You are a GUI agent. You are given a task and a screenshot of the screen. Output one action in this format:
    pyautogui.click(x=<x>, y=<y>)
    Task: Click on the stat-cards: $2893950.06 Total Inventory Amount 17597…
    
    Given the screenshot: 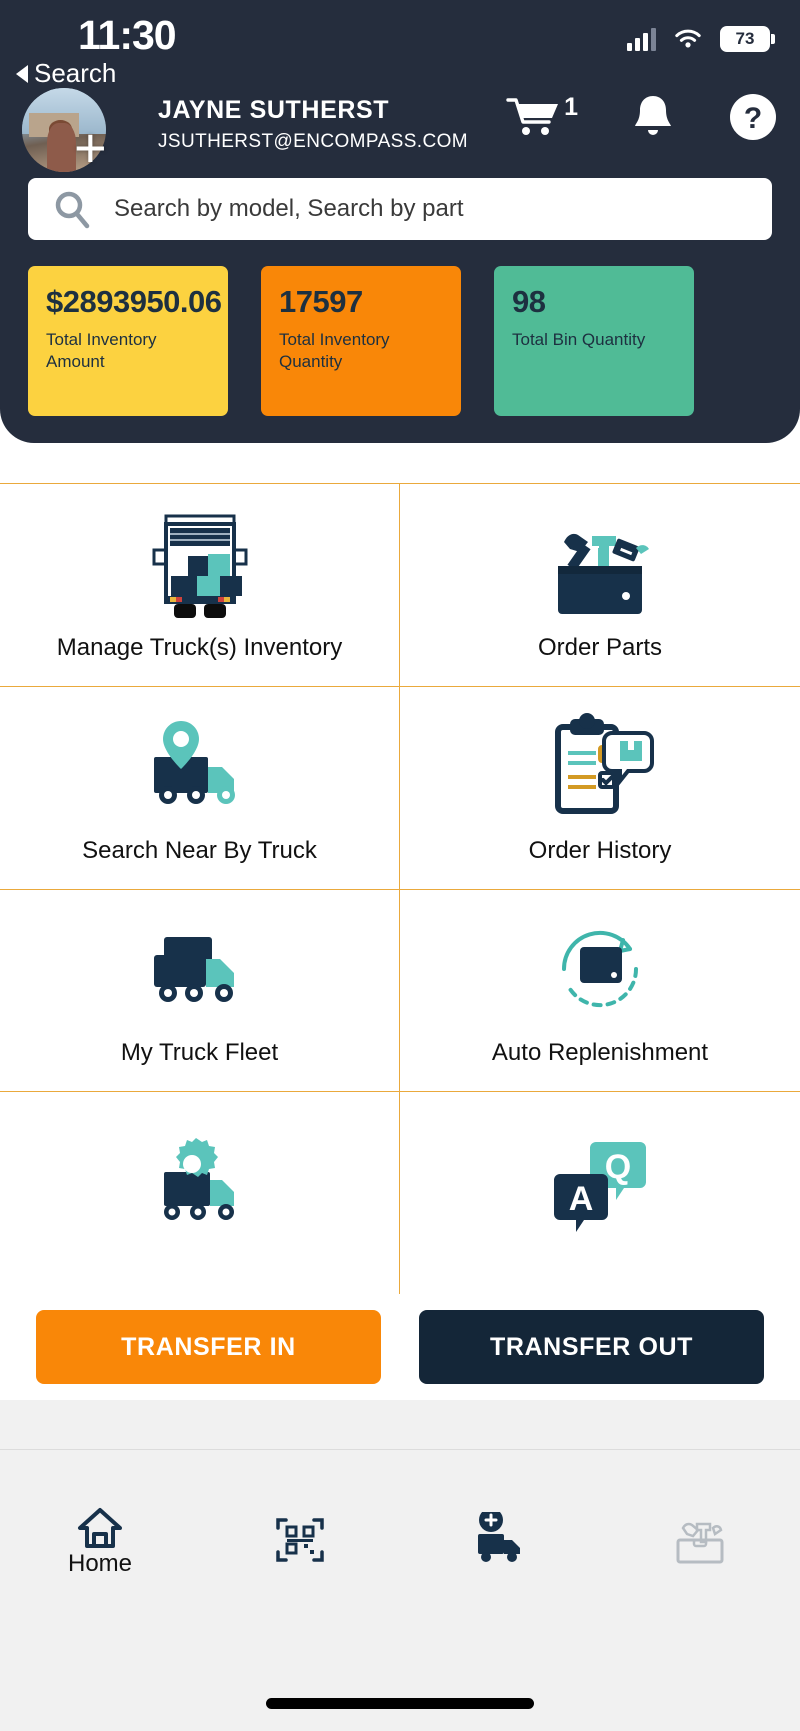 What is the action you would take?
    pyautogui.click(x=361, y=341)
    